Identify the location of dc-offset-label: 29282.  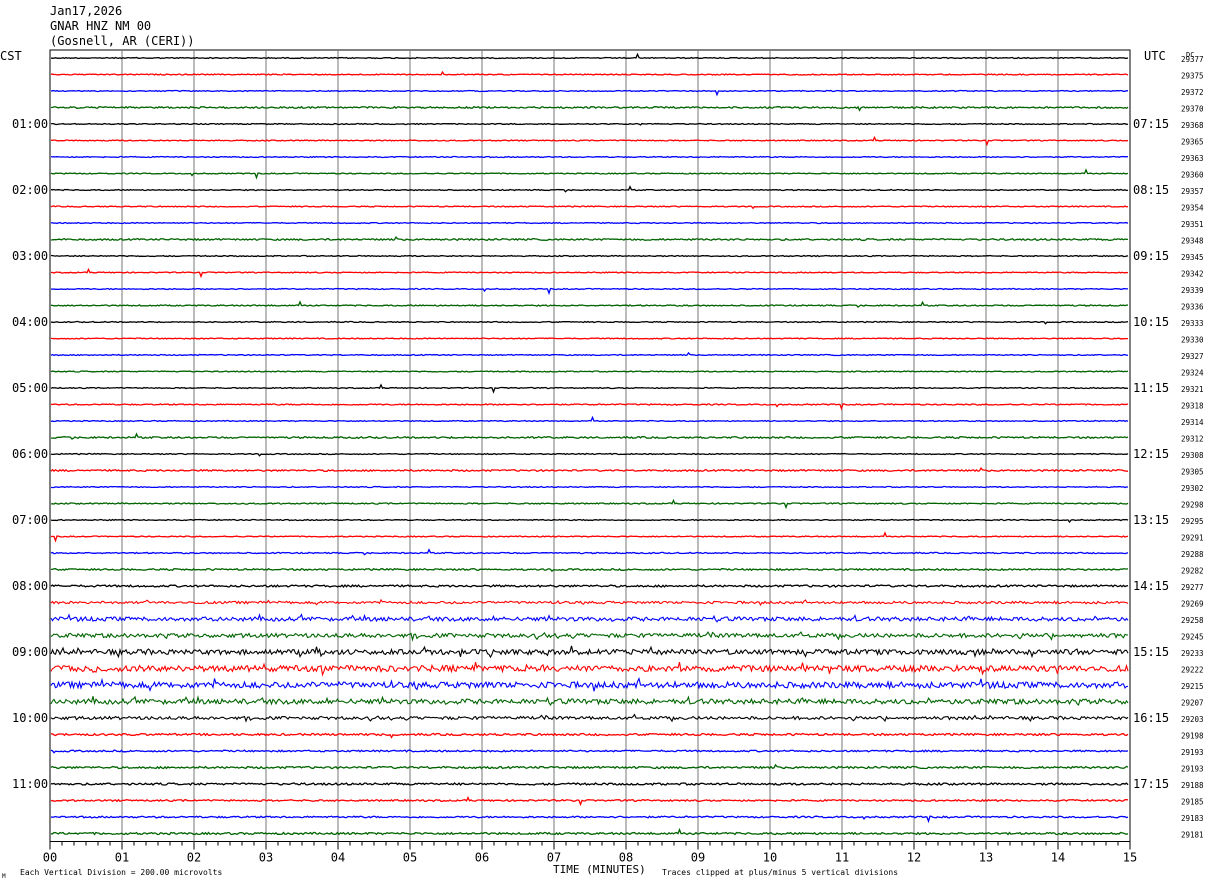
(1192, 571).